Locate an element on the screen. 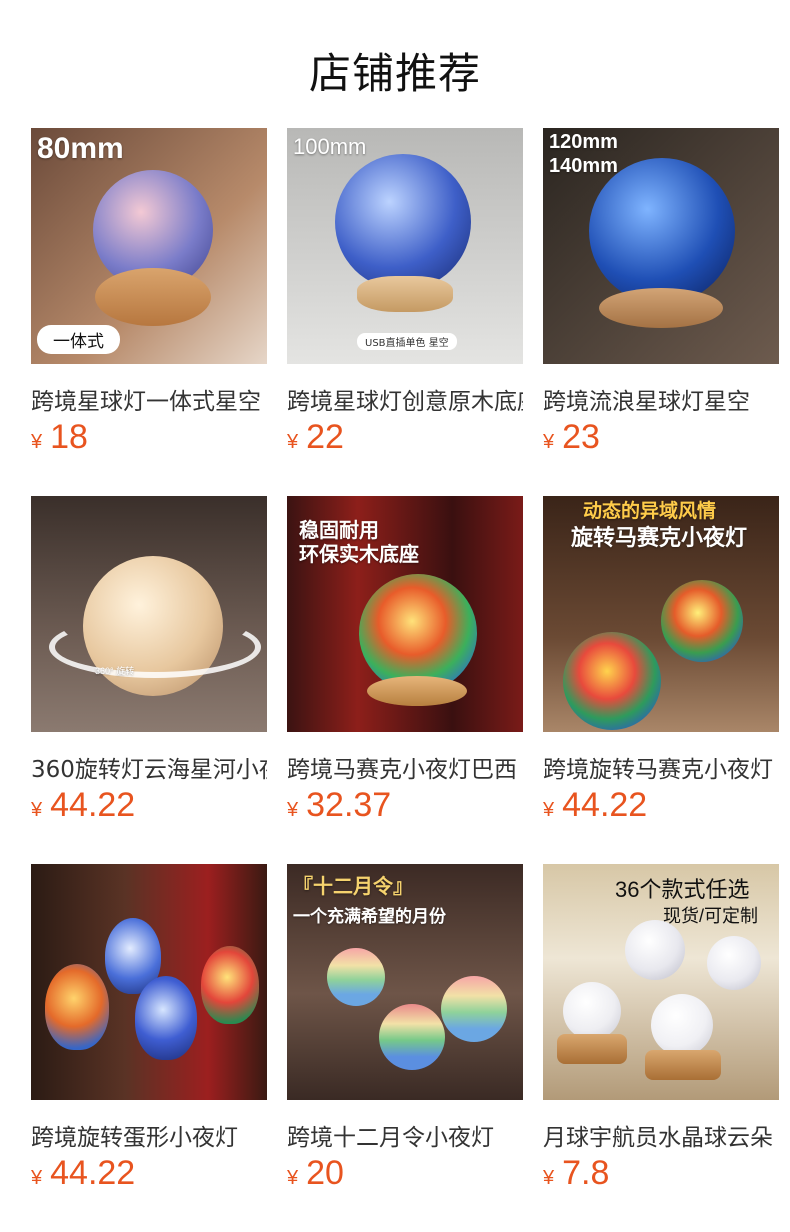  rotate-label: 360° 旋转 is located at coordinates (115, 671).